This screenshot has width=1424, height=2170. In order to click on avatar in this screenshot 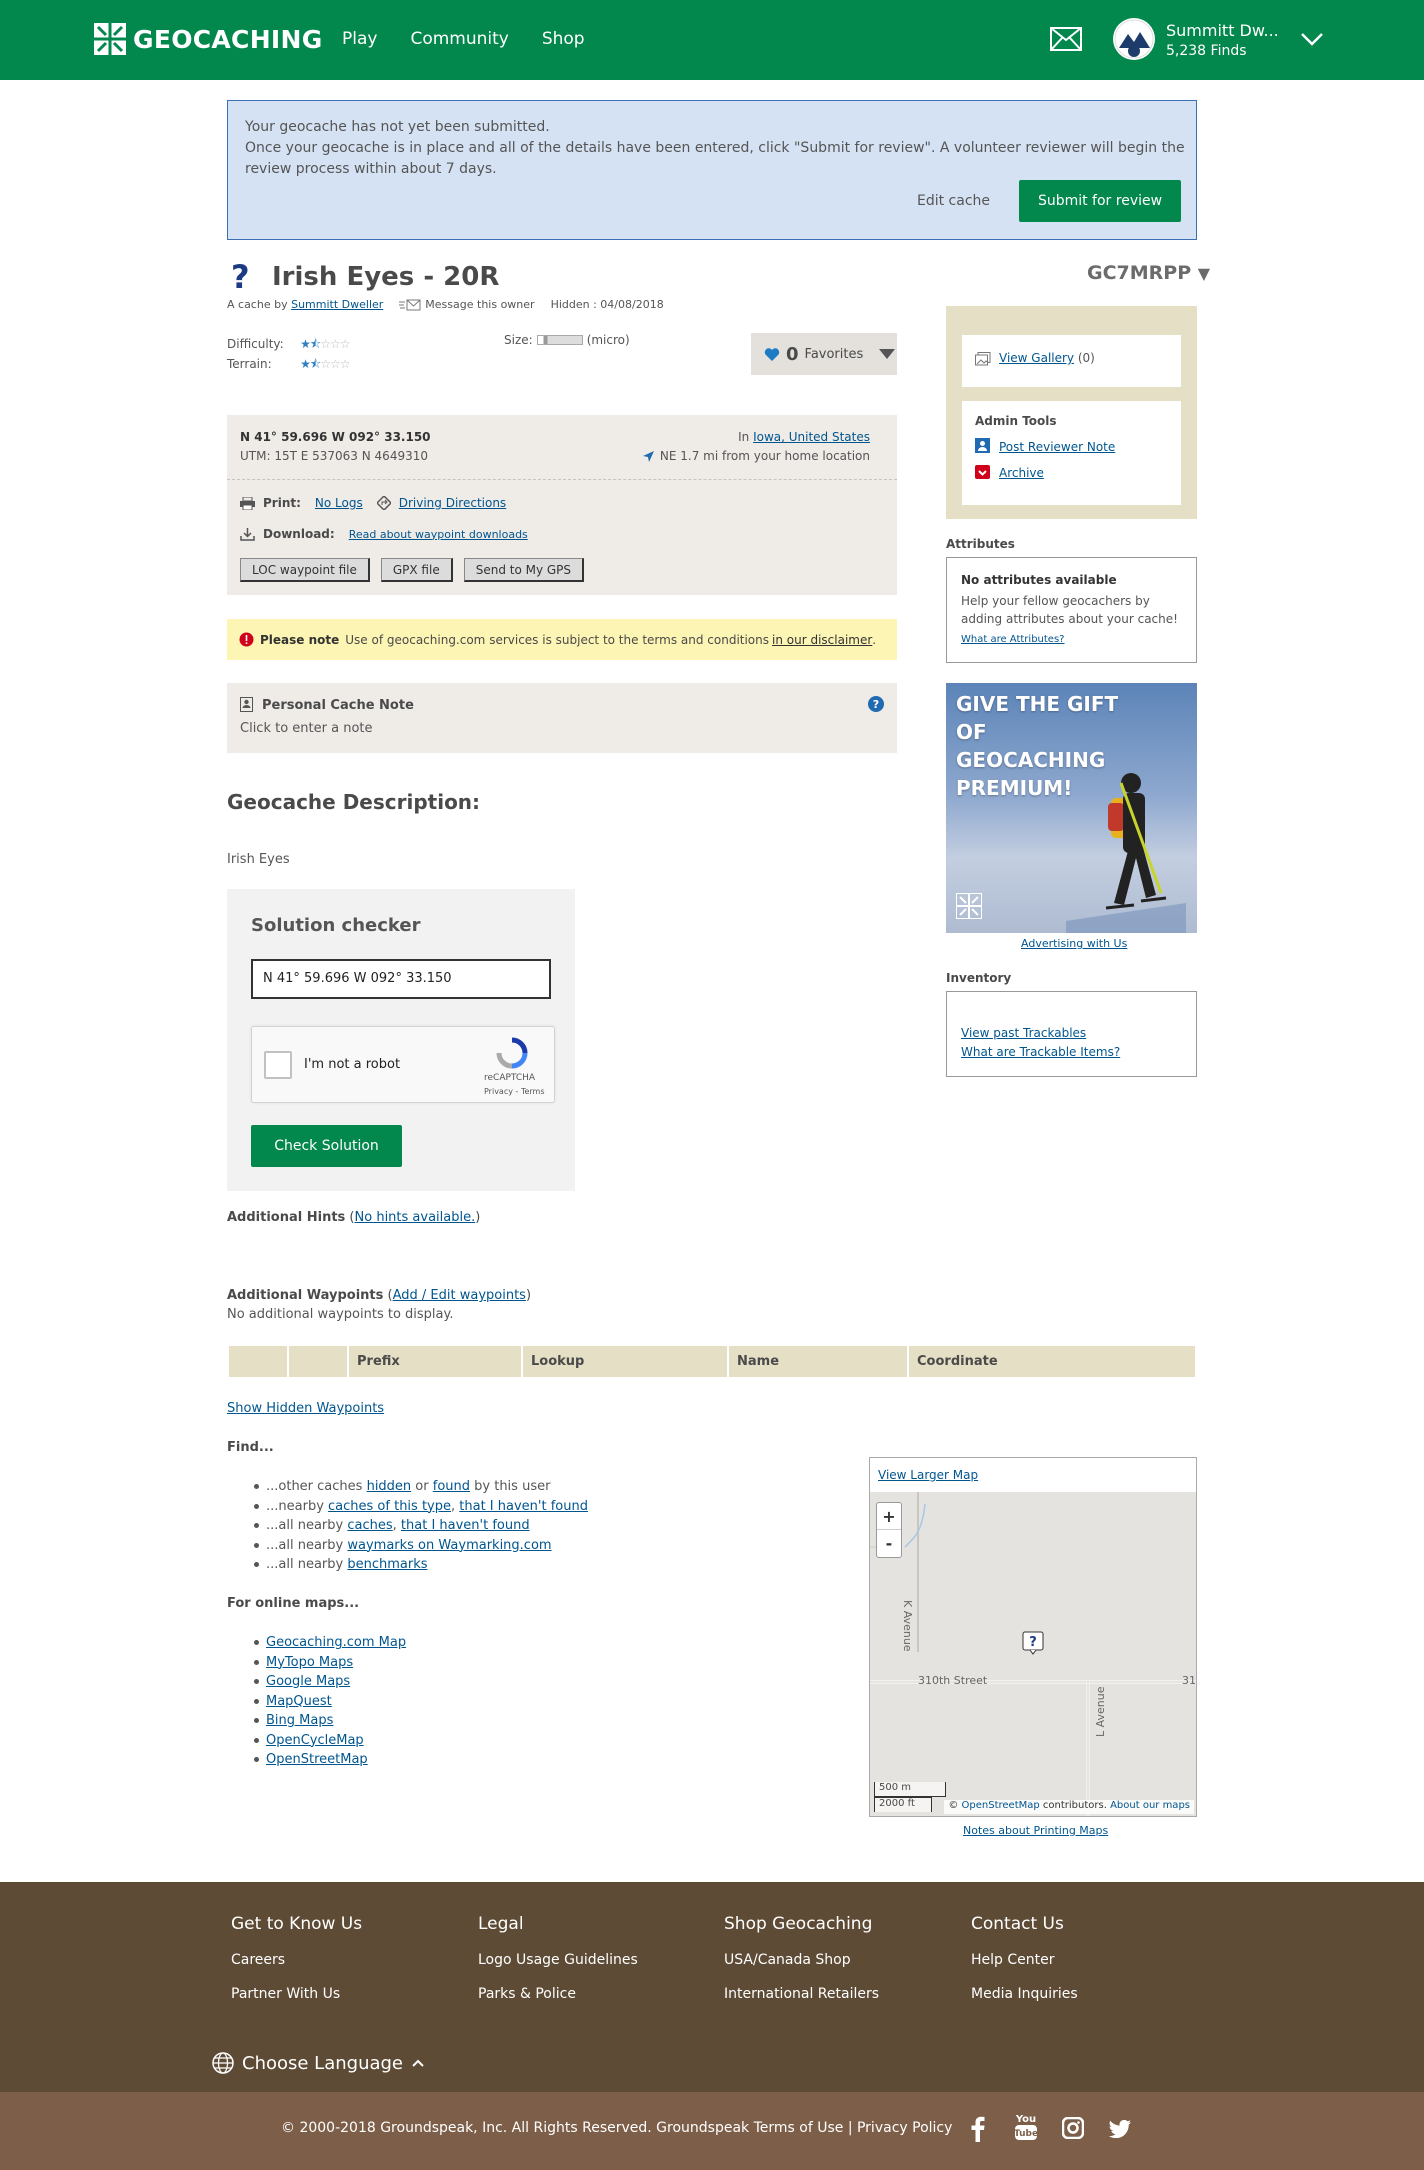, I will do `click(1134, 39)`.